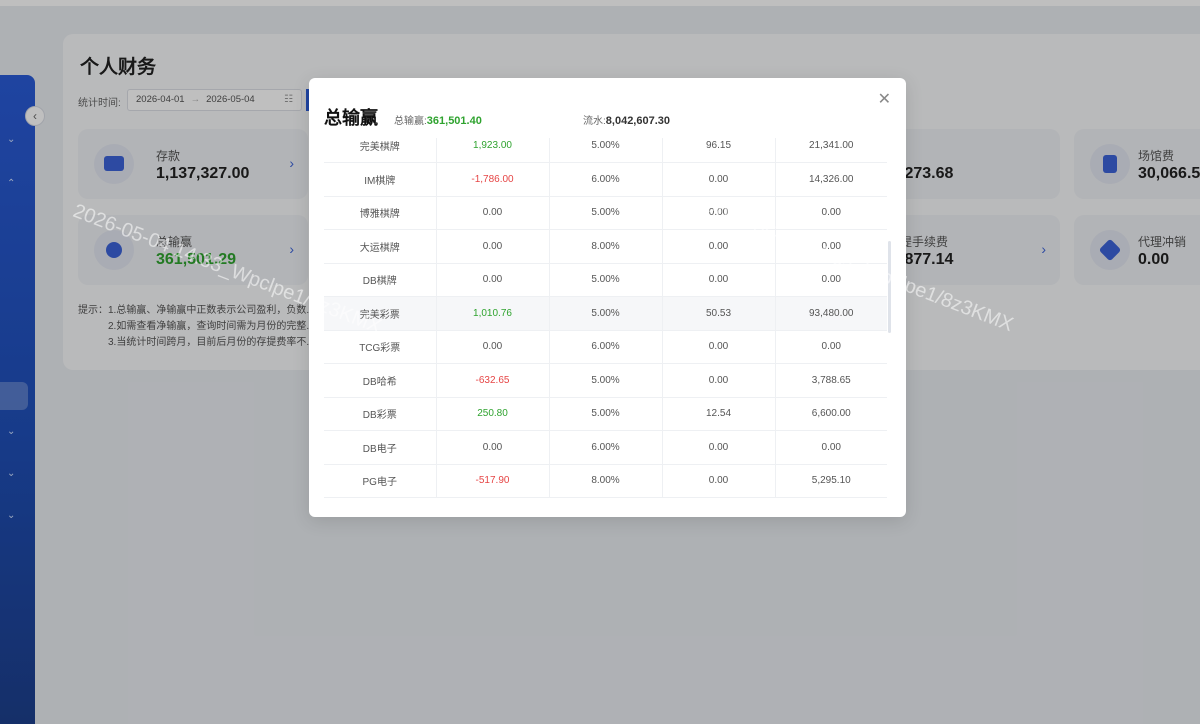 The width and height of the screenshot is (1200, 724). Describe the element at coordinates (380, 414) in the screenshot. I see `venue-name-cell: DB彩票` at that location.